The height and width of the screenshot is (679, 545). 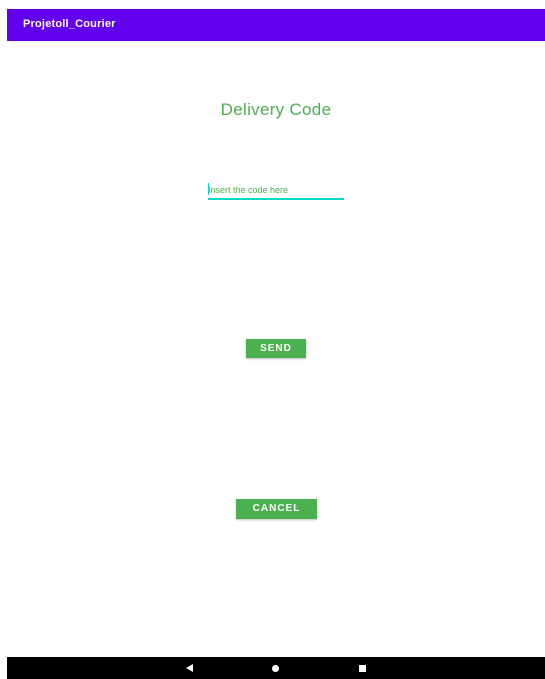 I want to click on nav-home-button, so click(x=275, y=668).